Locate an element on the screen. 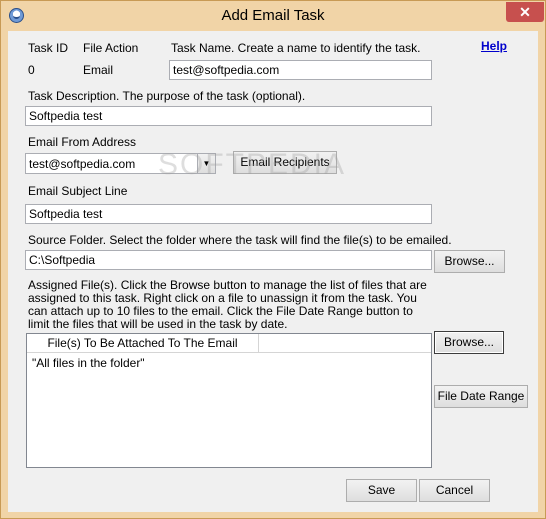  email-from-select: test@softpedia.com ▼ is located at coordinates (120, 163).